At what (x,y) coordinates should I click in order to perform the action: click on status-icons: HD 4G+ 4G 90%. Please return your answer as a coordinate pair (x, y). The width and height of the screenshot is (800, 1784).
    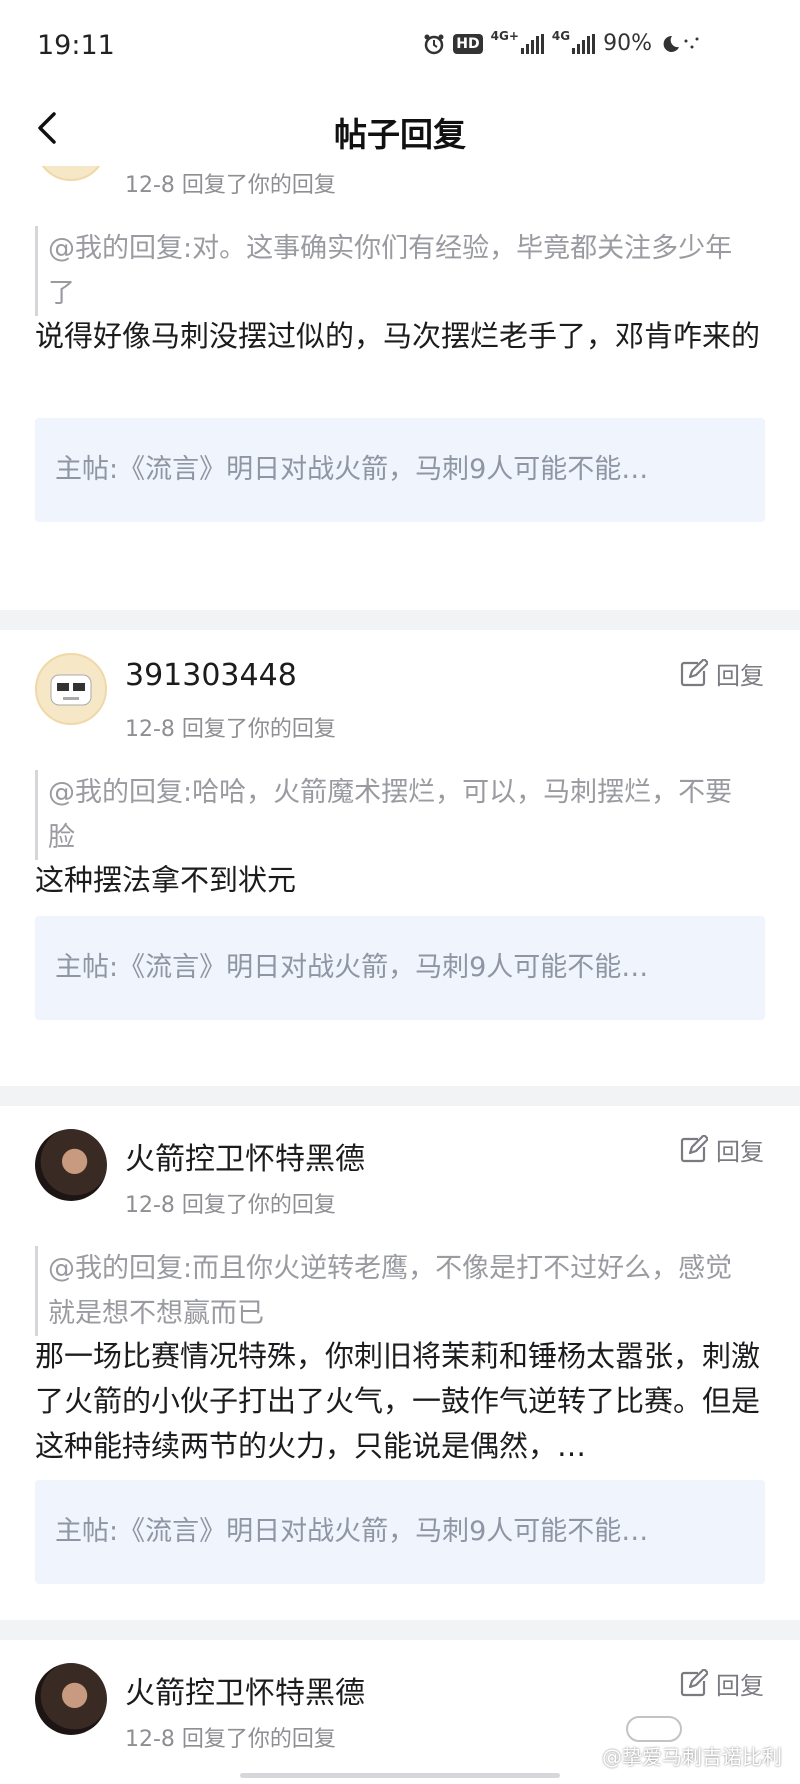
    Looking at the image, I should click on (561, 42).